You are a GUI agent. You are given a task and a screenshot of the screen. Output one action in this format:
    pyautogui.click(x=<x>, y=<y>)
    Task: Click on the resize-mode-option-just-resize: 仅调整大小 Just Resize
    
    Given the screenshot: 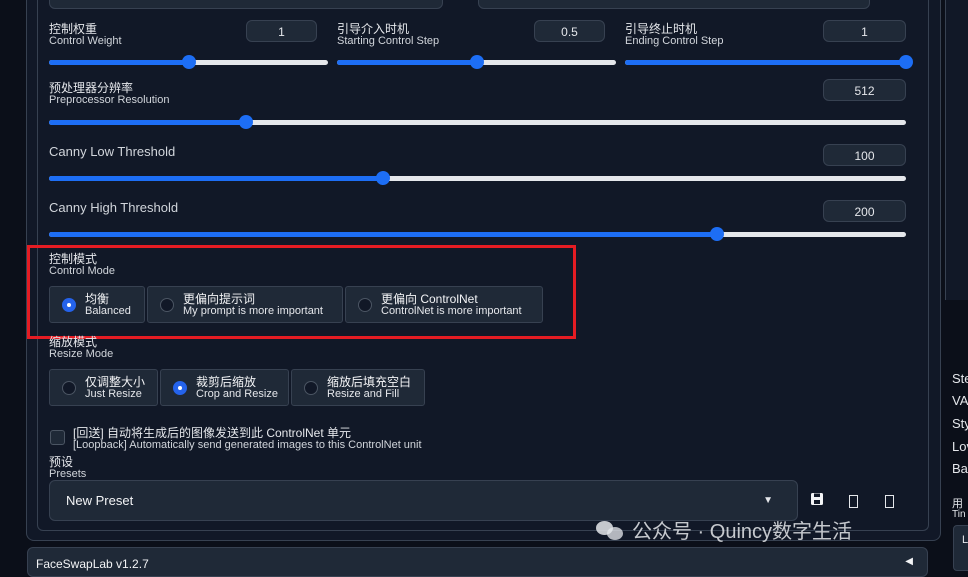 What is the action you would take?
    pyautogui.click(x=103, y=387)
    